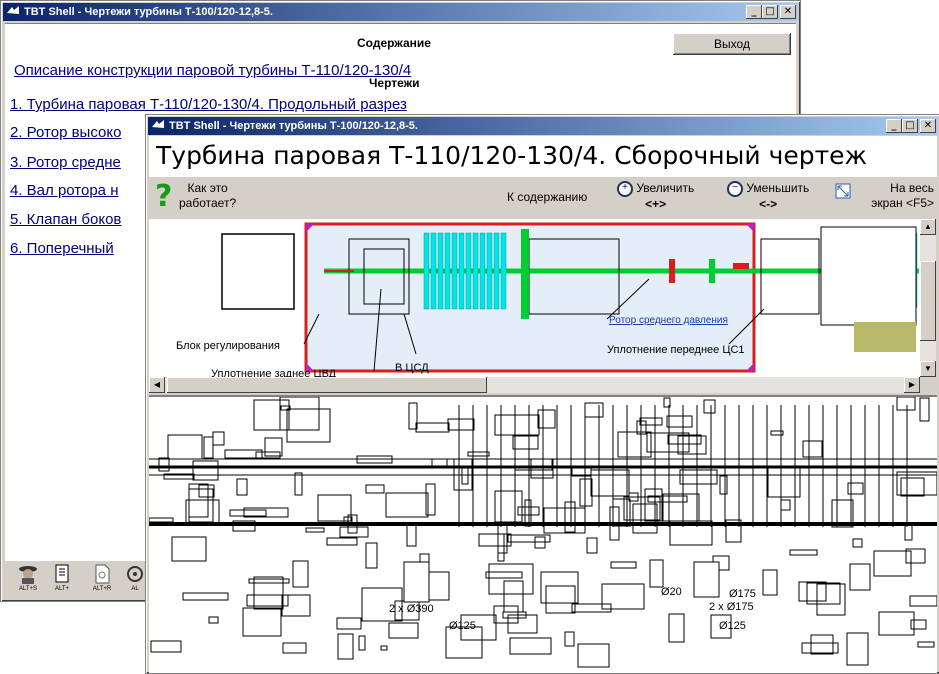  I want to click on zoom-out-label: Уменьшить, so click(778, 188).